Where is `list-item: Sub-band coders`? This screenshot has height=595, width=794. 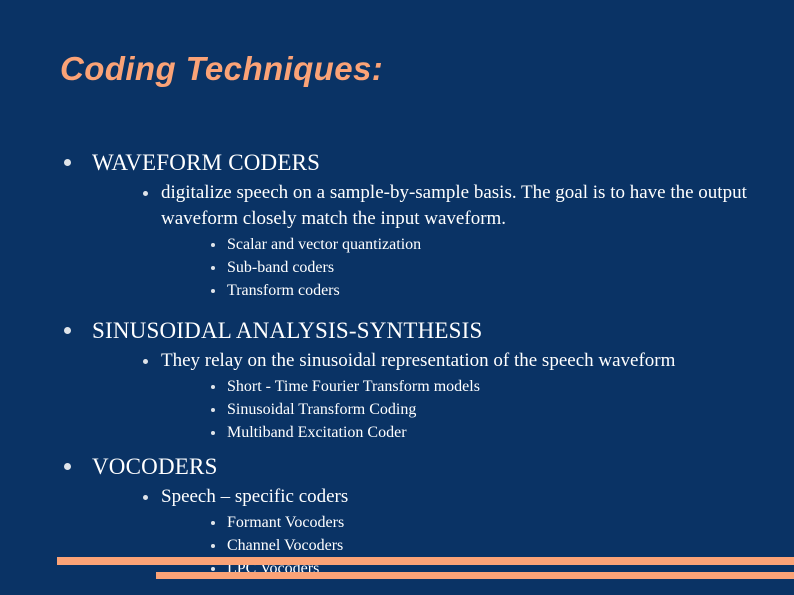
list-item: Sub-band coders is located at coordinates (397, 267).